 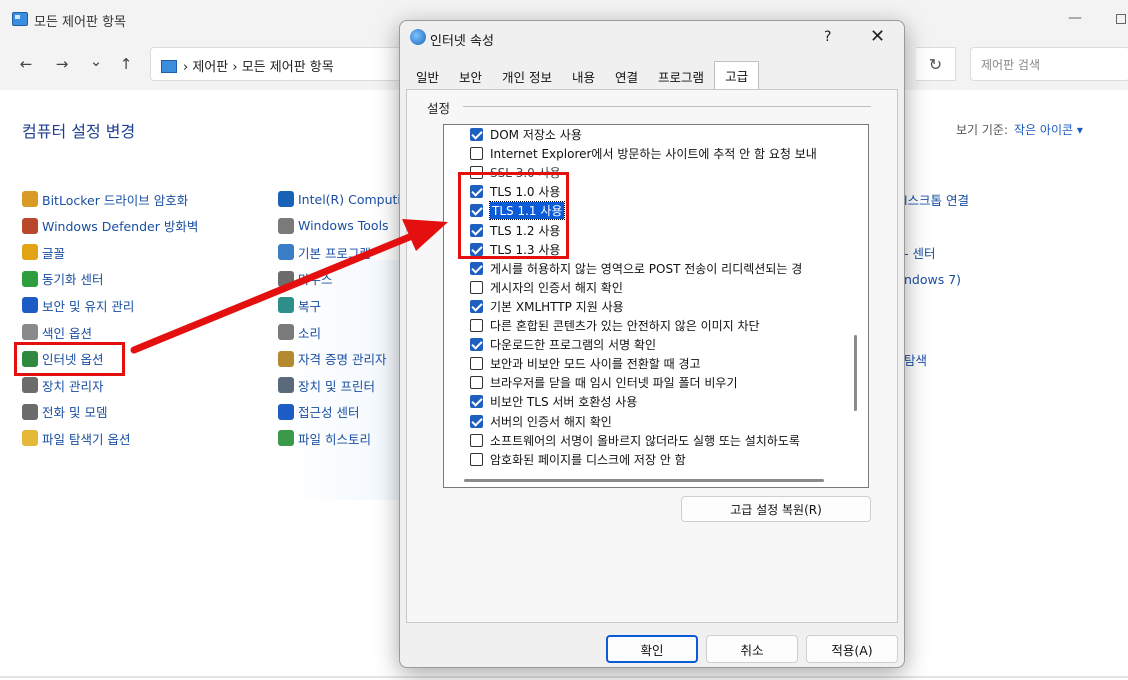 What do you see at coordinates (556, 287) in the screenshot?
I see `setting-label: 게시자의 인증서 해지 확인` at bounding box center [556, 287].